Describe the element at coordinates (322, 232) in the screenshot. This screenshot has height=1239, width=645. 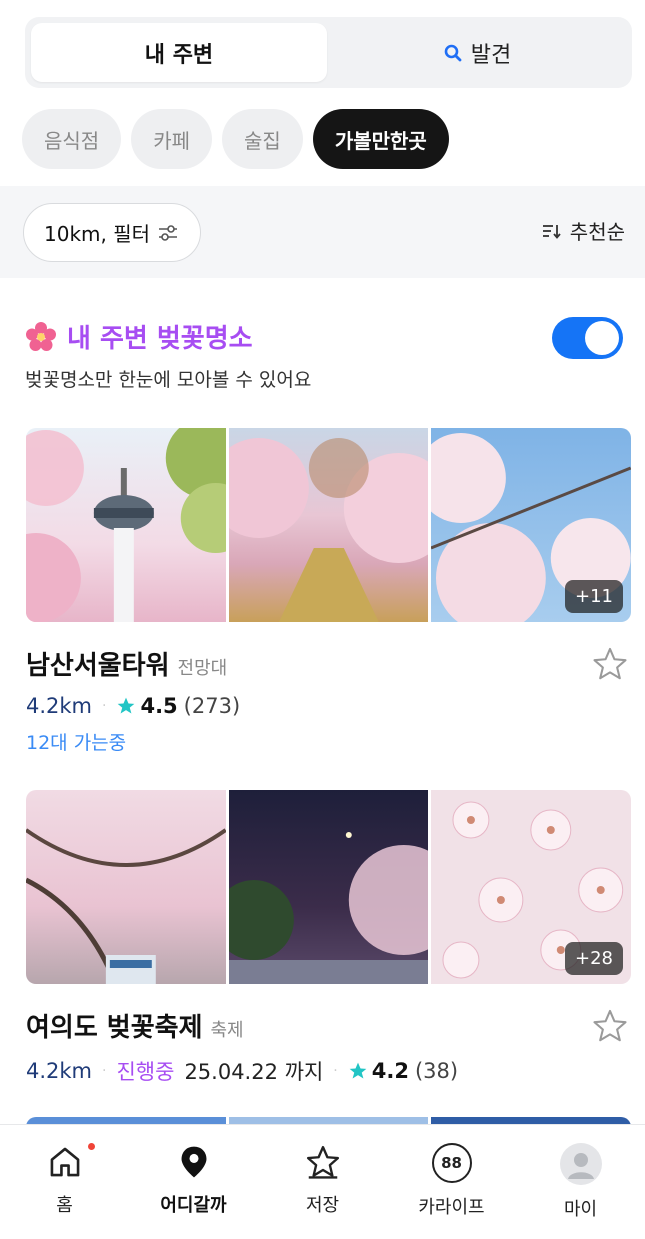
I see `filter-bar: 10km, 필터 추천순` at that location.